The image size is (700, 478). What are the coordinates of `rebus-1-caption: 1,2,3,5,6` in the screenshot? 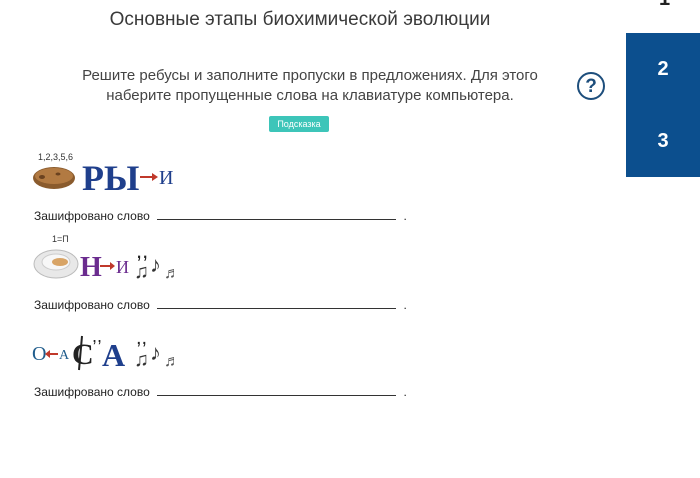 It's located at (55, 157).